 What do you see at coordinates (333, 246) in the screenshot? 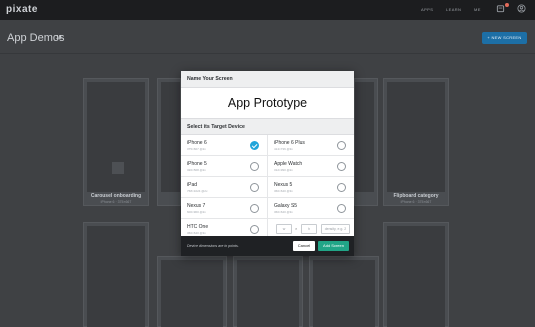
I see `add-screen-button: Add Screen` at bounding box center [333, 246].